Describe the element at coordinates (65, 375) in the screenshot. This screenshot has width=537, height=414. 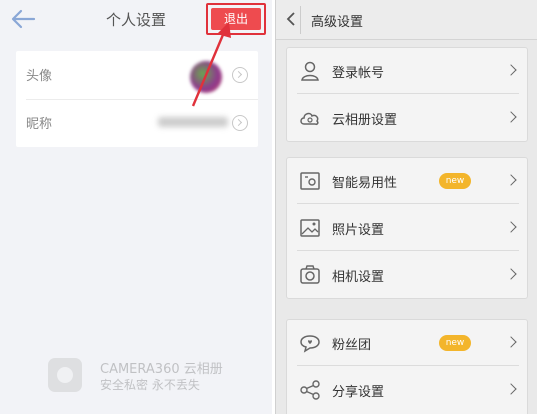
I see `camera360-logo-icon` at that location.